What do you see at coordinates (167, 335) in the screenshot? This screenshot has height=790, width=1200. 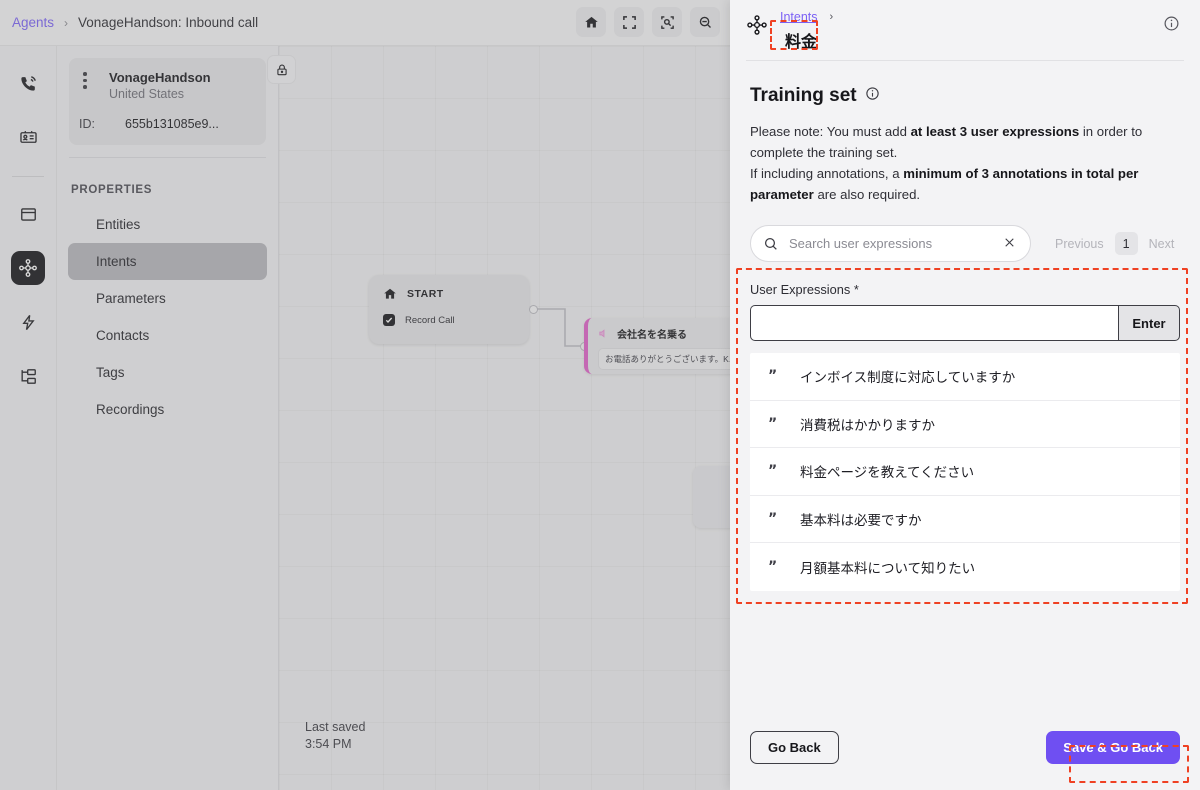 I see `sidebar-item-contacts: Contacts` at bounding box center [167, 335].